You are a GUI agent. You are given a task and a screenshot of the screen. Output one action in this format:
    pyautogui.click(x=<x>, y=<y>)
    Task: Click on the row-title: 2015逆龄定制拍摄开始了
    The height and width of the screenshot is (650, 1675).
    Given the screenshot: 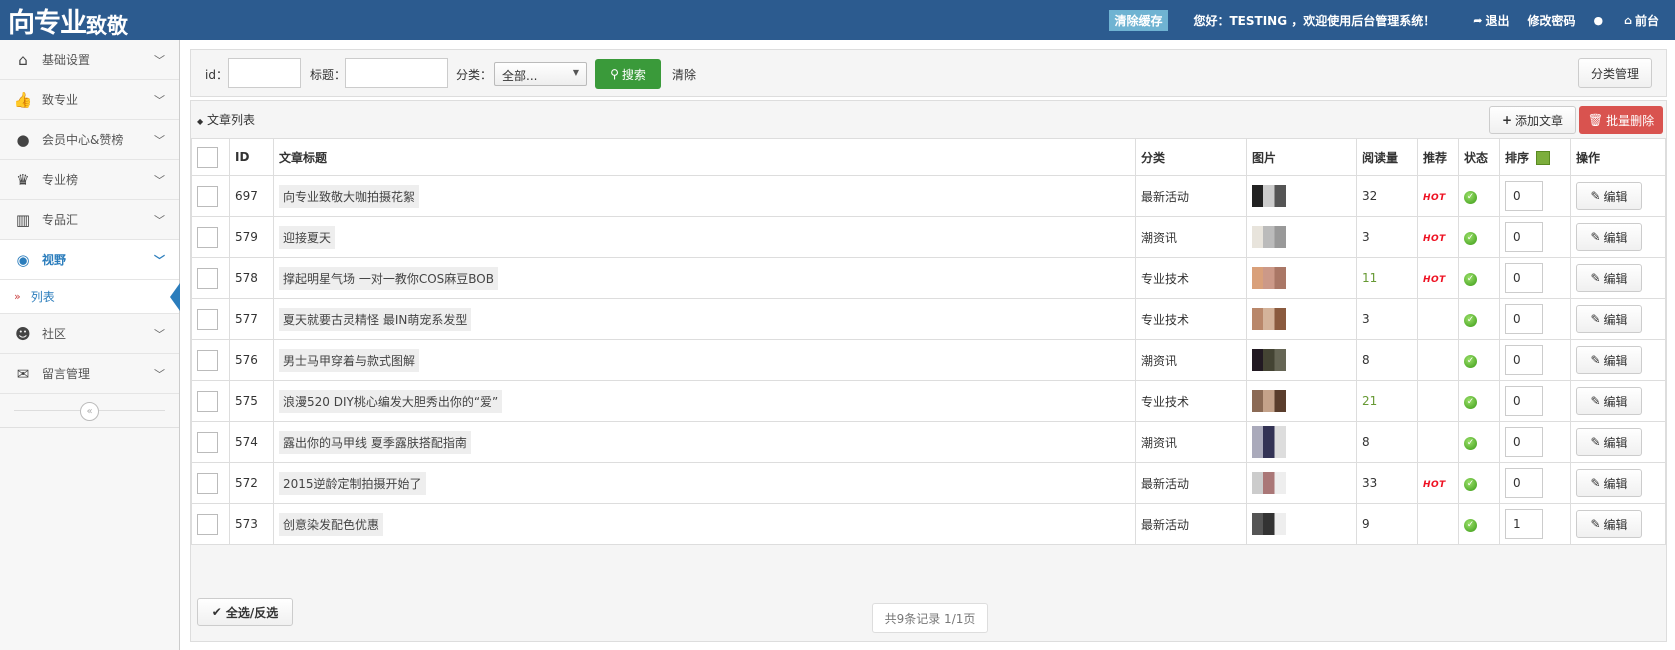 What is the action you would take?
    pyautogui.click(x=352, y=483)
    